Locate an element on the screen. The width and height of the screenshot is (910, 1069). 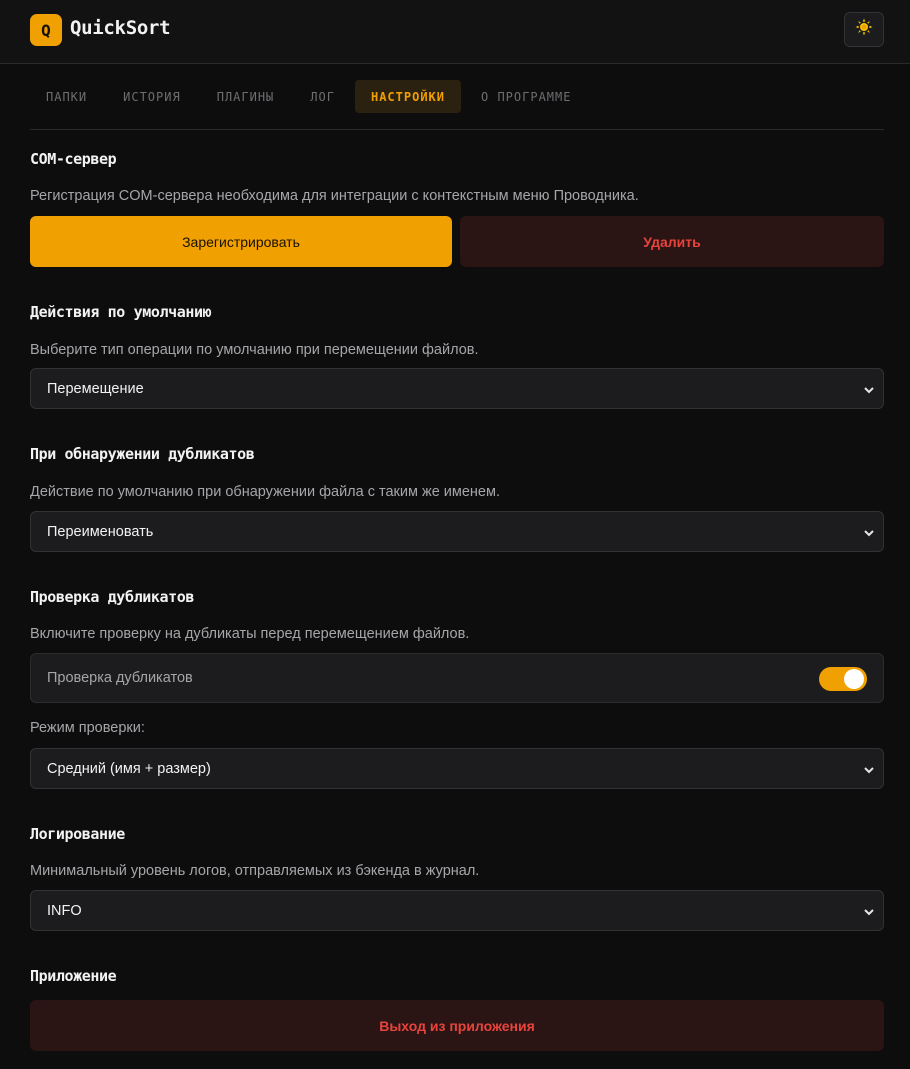
theme-toggle-button is located at coordinates (864, 29).